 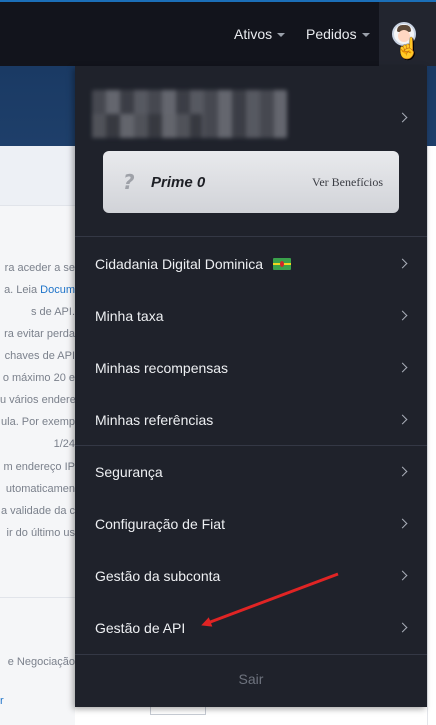 What do you see at coordinates (270, 599) in the screenshot?
I see `annotation-arrow-icon` at bounding box center [270, 599].